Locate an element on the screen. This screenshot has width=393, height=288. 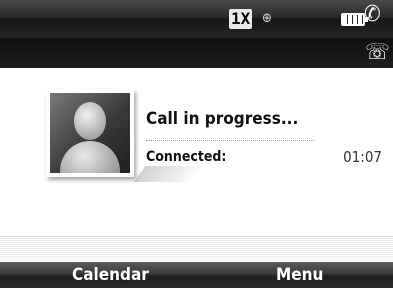
phone-signal-icon: ✆ is located at coordinates (372, 14).